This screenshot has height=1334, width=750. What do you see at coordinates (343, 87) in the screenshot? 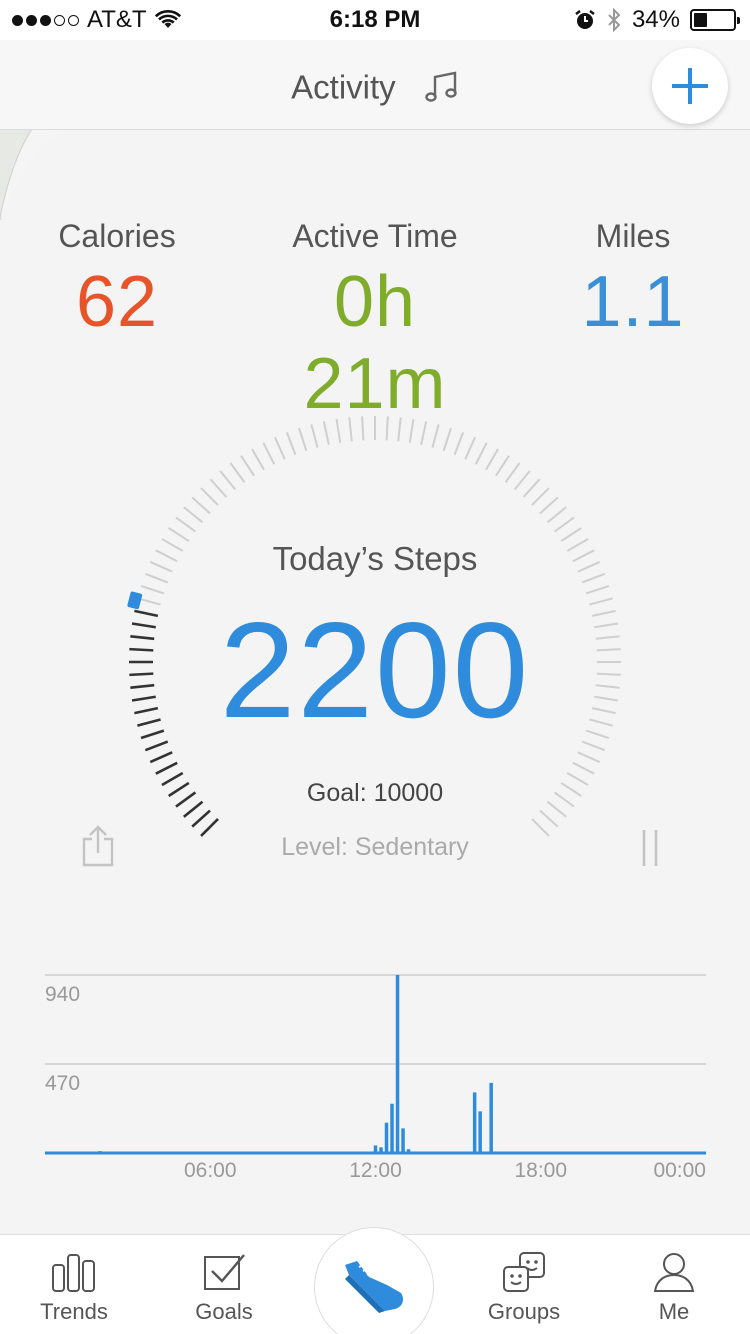
I see `page-title-text: Activity` at bounding box center [343, 87].